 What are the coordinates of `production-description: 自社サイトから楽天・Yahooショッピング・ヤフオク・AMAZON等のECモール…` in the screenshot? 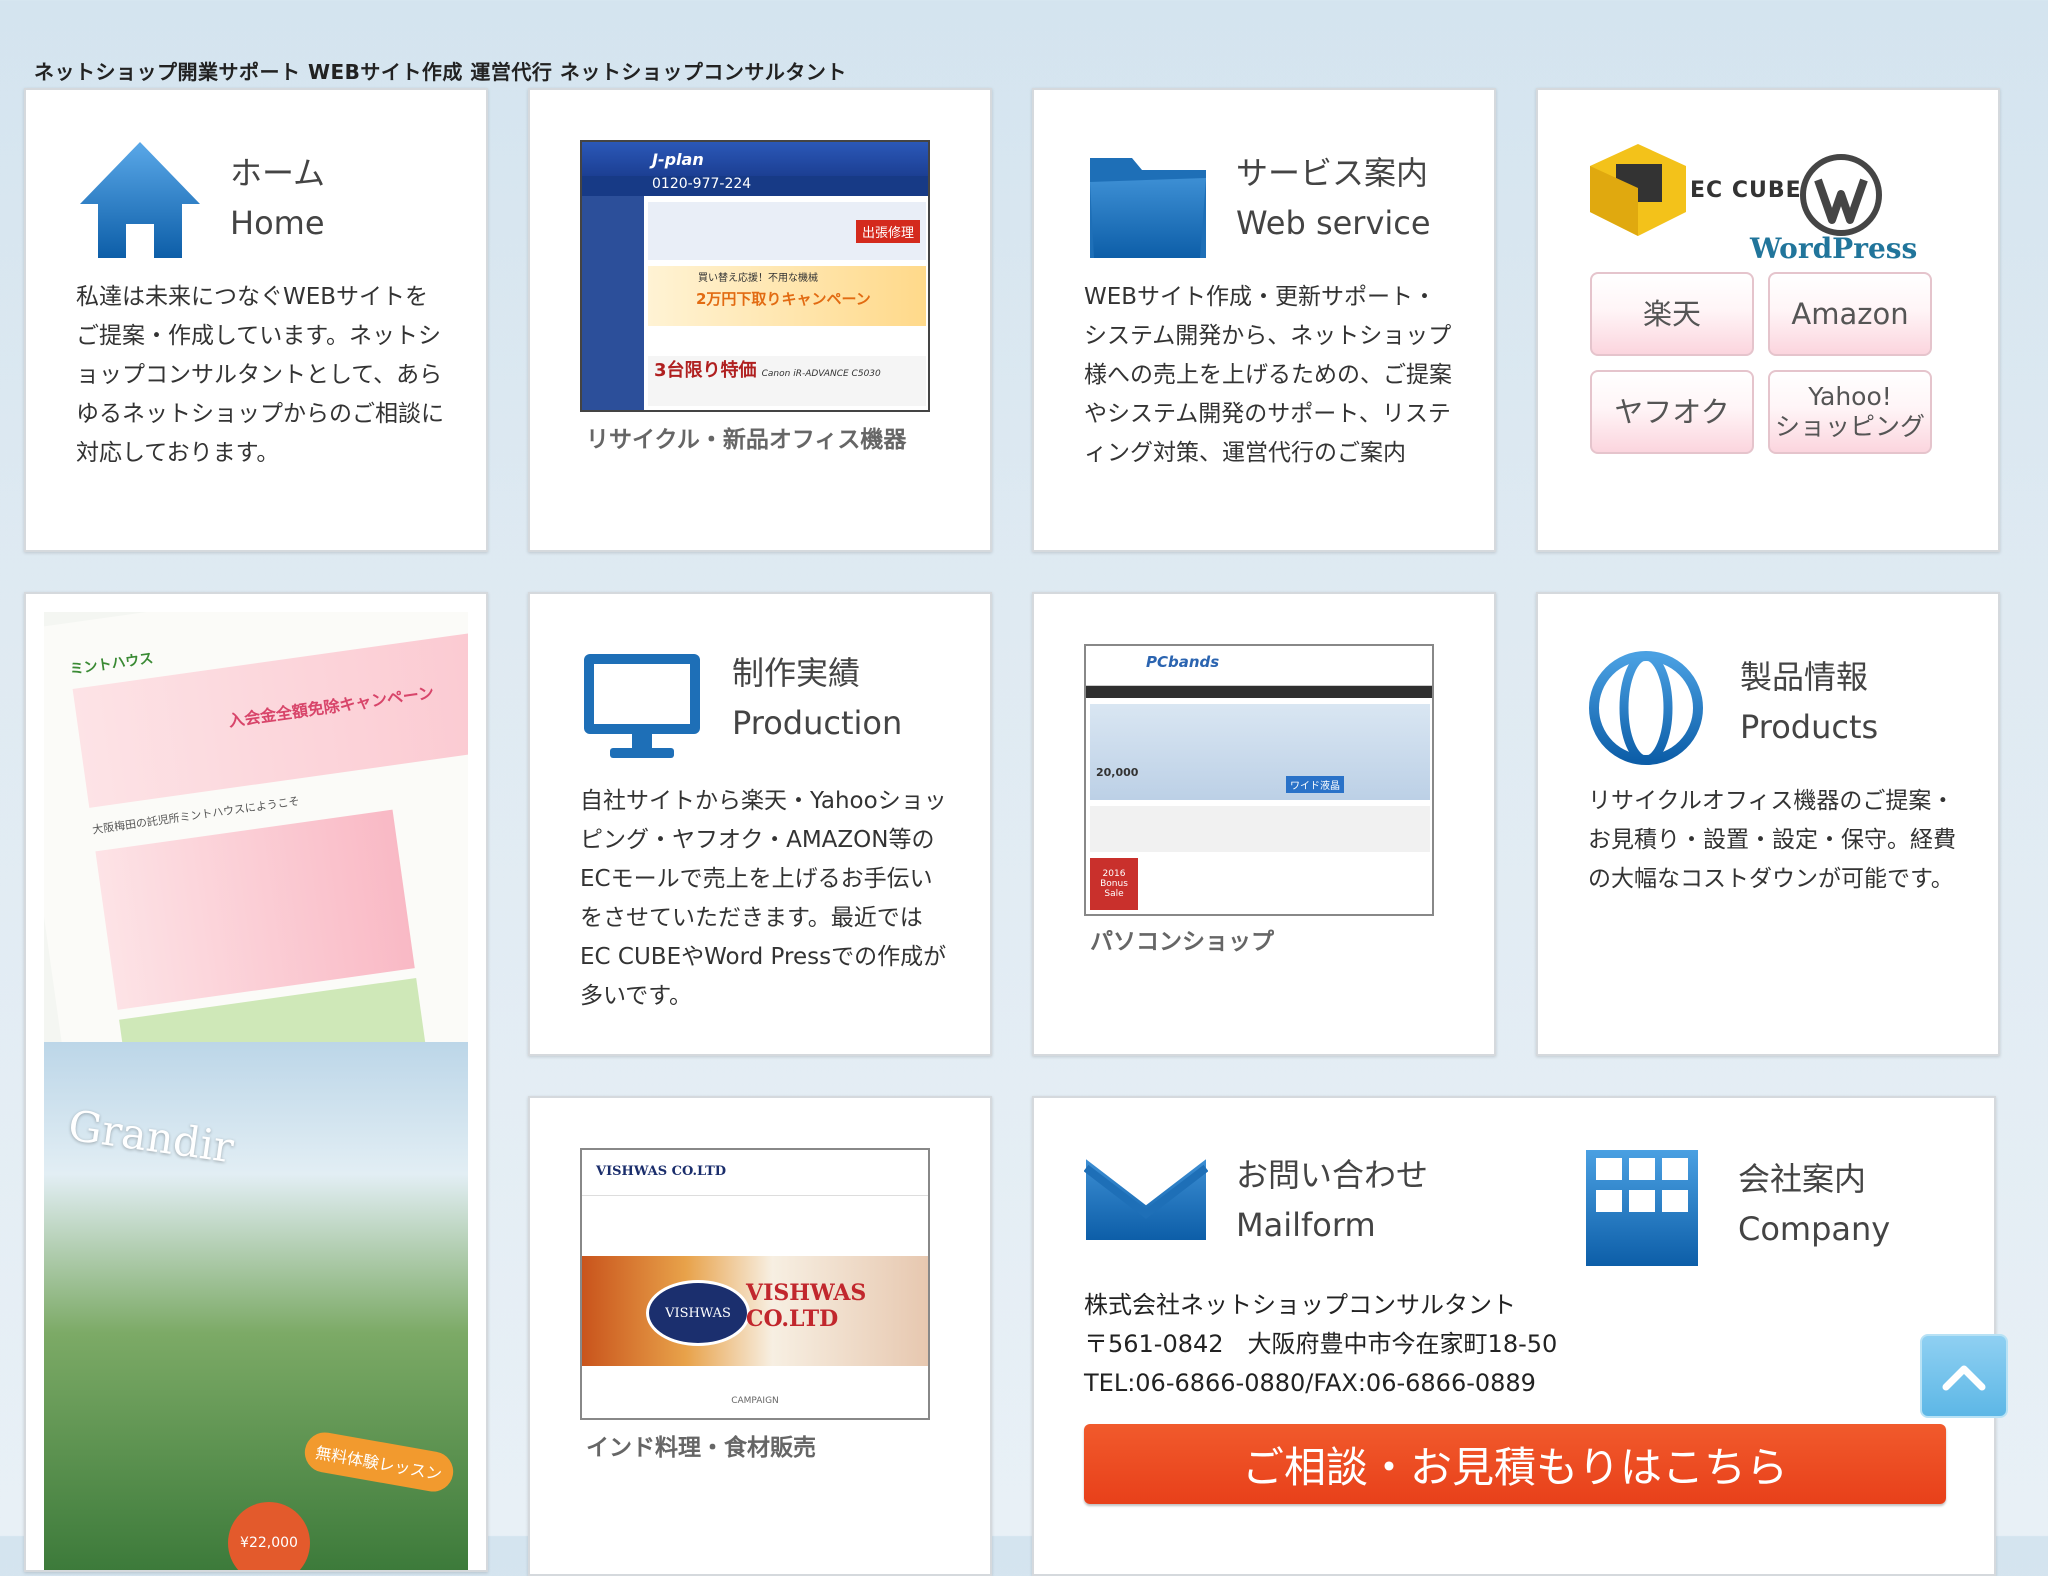 It's located at (763, 898).